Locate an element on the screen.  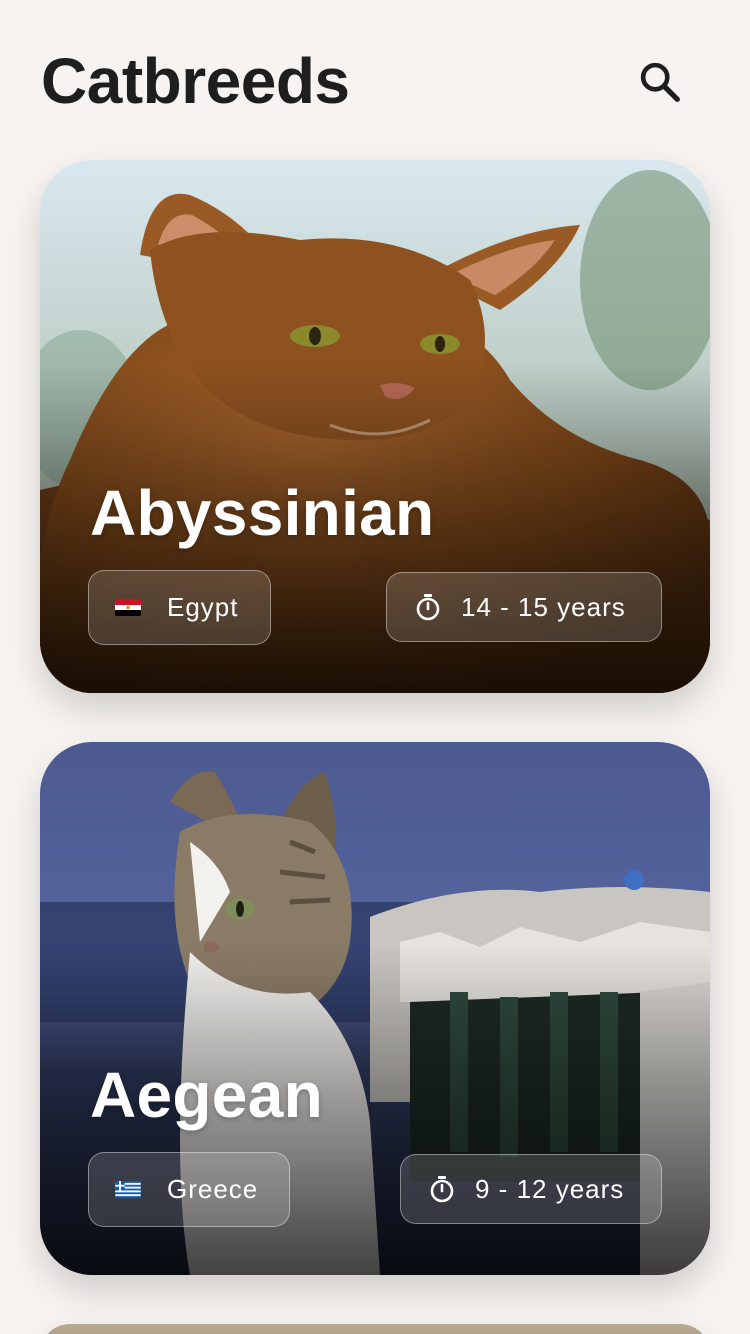
breed-photo is located at coordinates (375, 1329).